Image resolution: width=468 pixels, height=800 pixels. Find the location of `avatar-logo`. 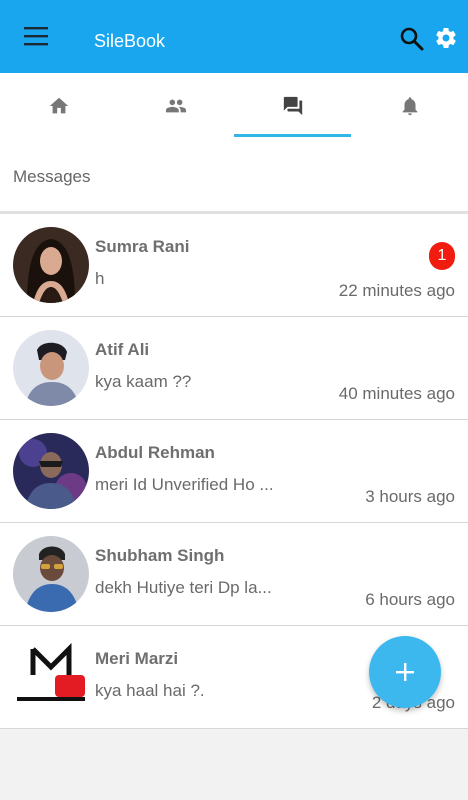

avatar-logo is located at coordinates (51, 677).